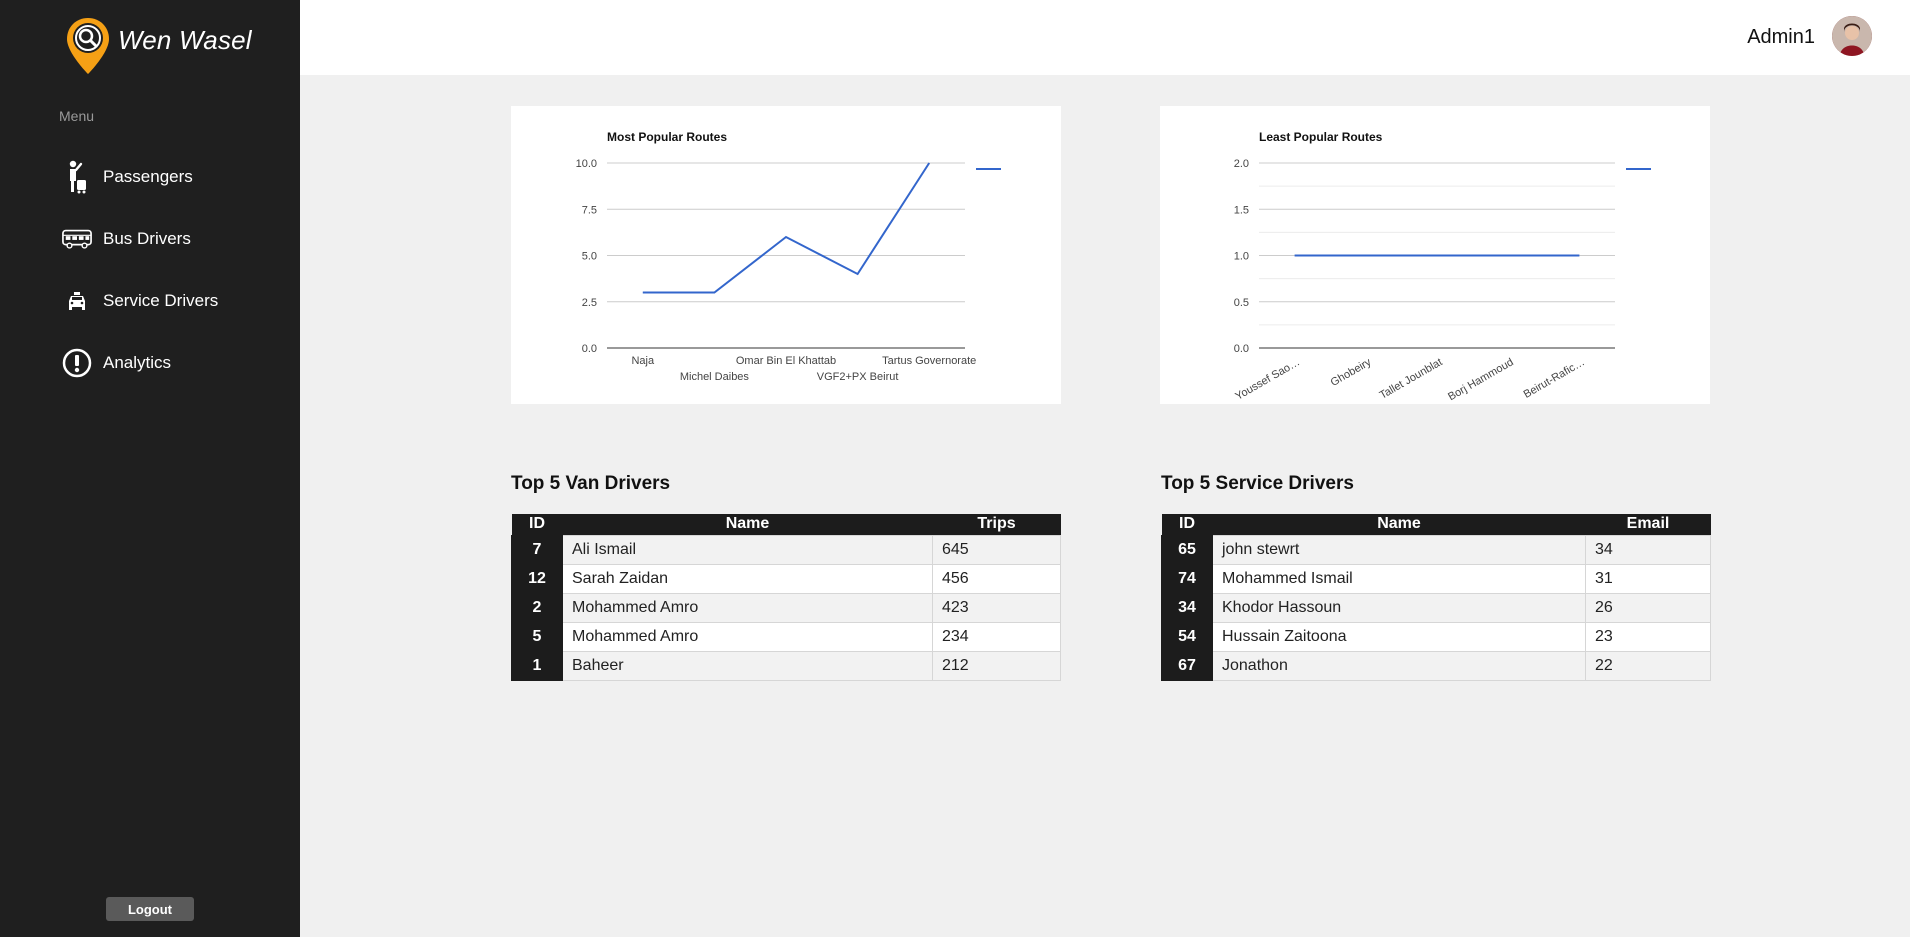  What do you see at coordinates (996, 578) in the screenshot?
I see `cell-value: 456` at bounding box center [996, 578].